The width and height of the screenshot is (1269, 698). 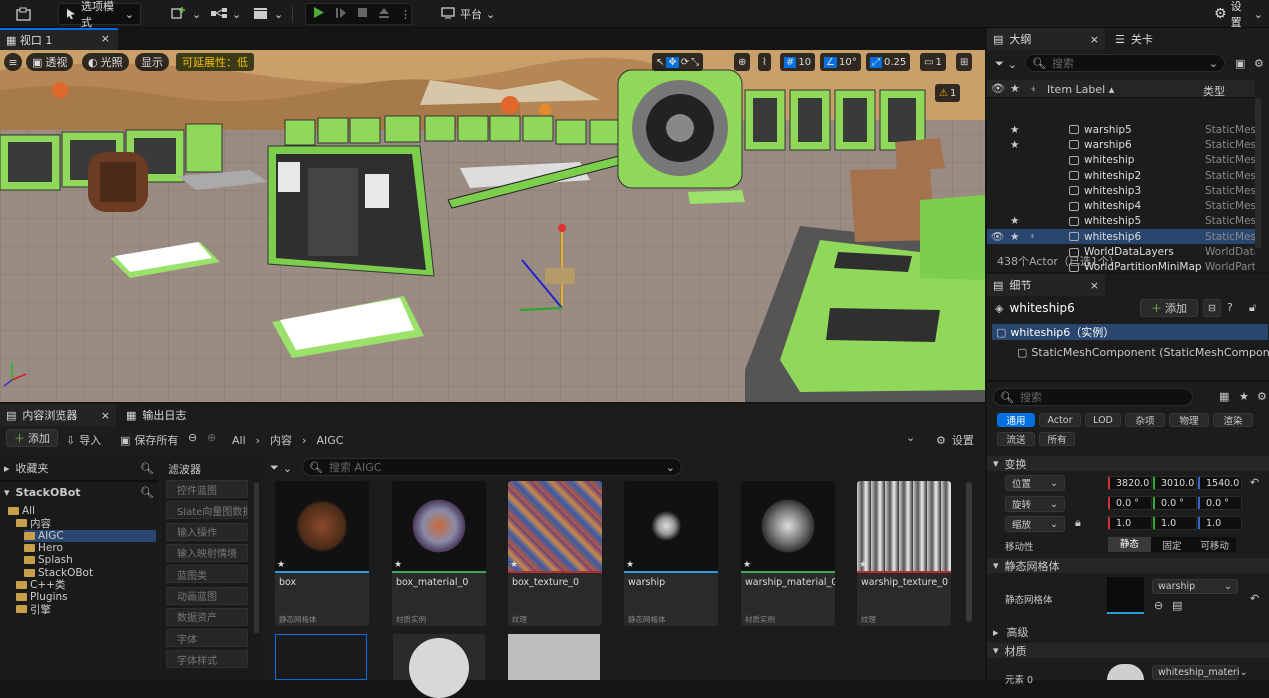 I want to click on save-all-button: ▣ 保存所有, so click(x=149, y=440).